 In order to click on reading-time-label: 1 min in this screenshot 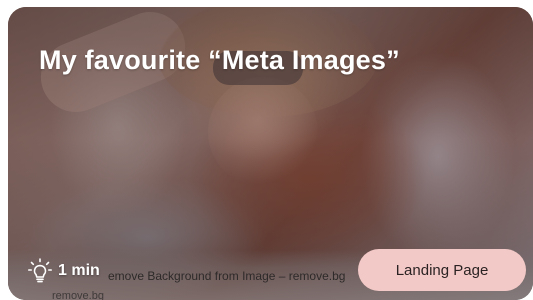, I will do `click(79, 270)`.